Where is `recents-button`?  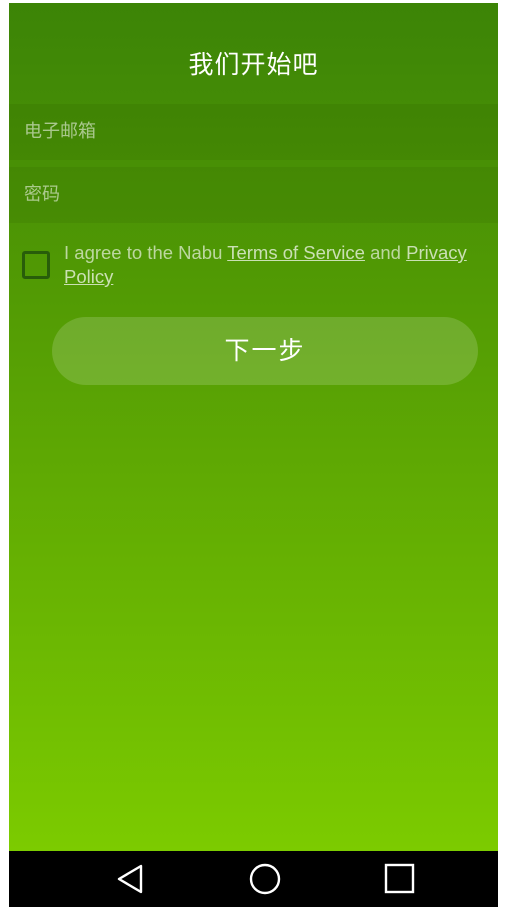 recents-button is located at coordinates (400, 879).